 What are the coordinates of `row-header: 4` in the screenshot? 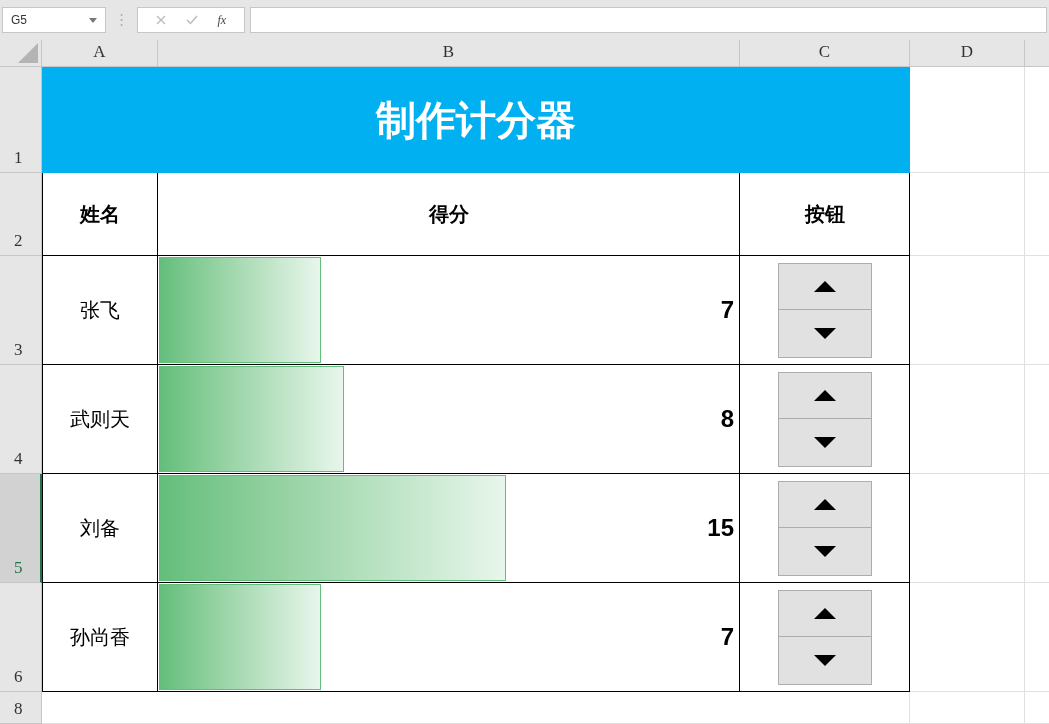 It's located at (21, 419).